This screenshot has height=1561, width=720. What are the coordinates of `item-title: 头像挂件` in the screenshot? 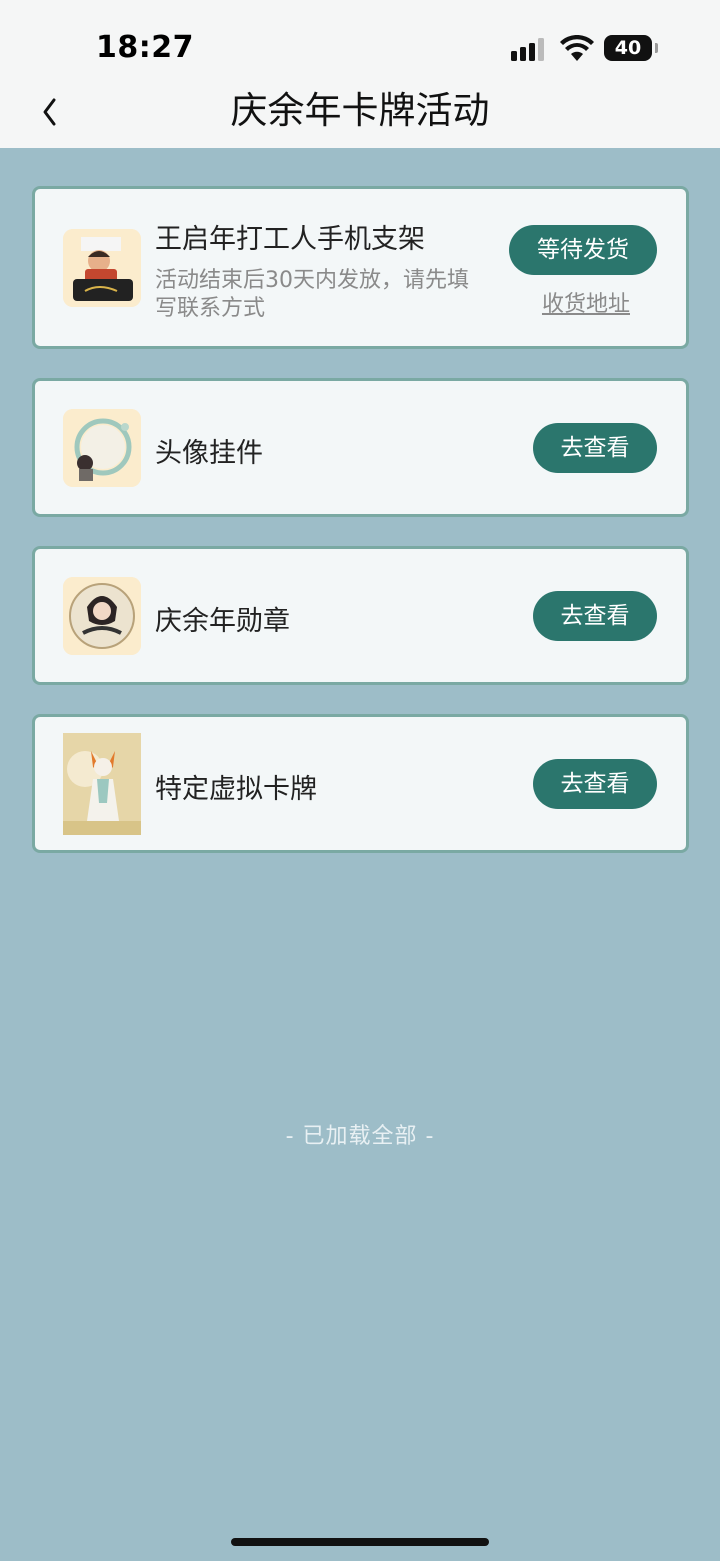 It's located at (209, 453).